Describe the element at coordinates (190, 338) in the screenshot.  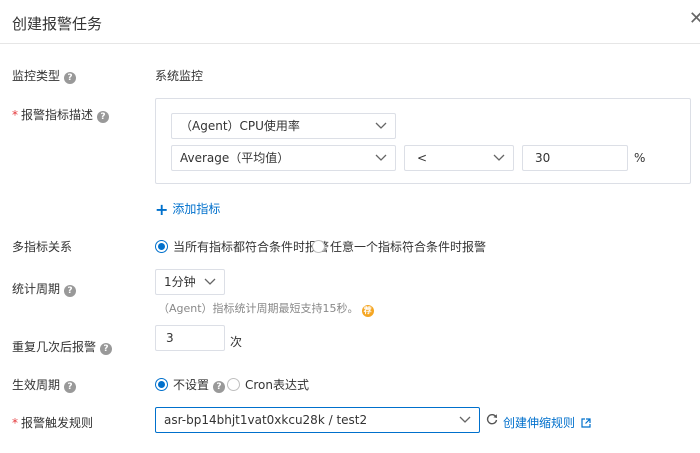
I see `repeat-input: 3` at that location.